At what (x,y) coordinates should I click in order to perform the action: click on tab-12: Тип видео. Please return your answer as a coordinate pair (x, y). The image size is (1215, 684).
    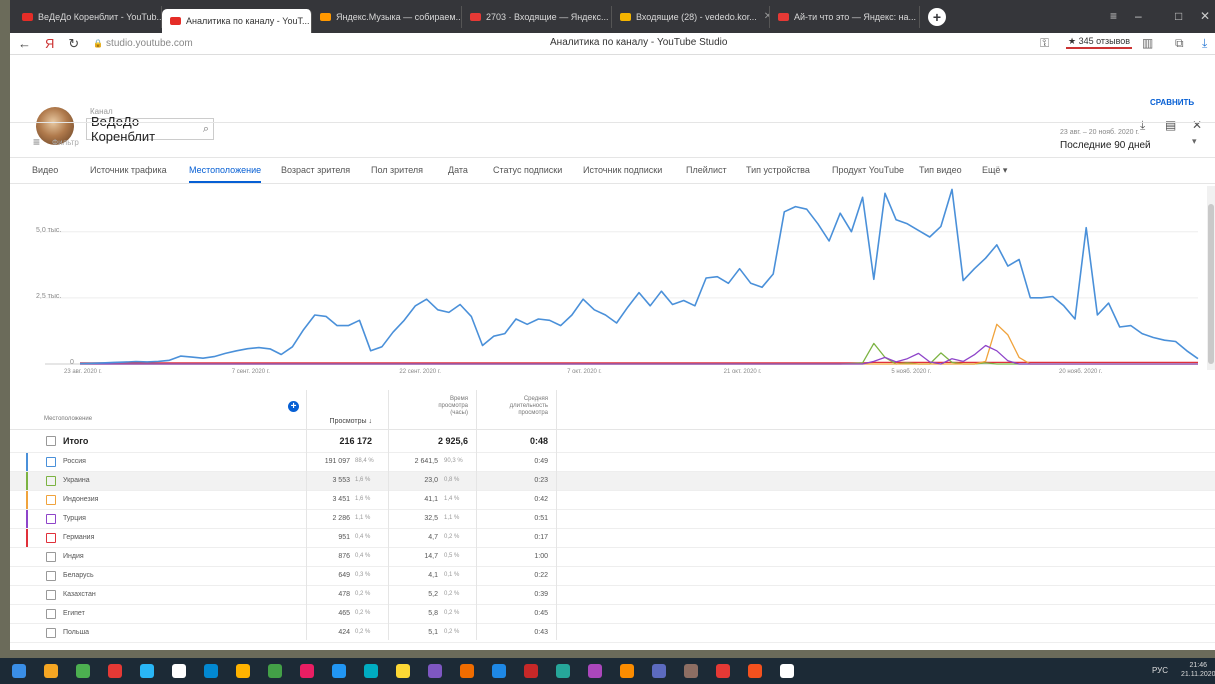
    Looking at the image, I should click on (940, 170).